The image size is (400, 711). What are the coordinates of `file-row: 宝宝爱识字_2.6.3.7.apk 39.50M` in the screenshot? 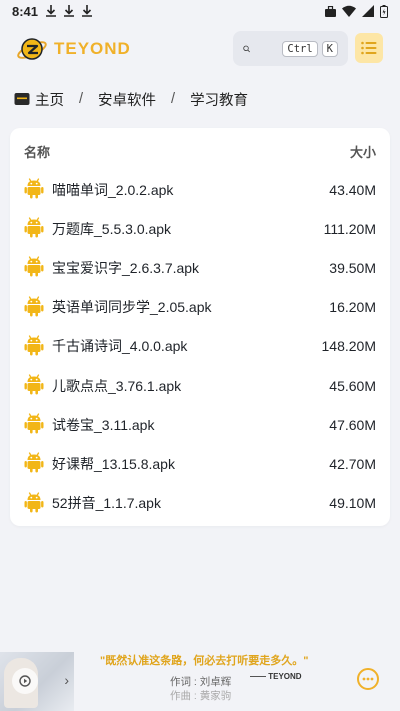 It's located at (200, 267).